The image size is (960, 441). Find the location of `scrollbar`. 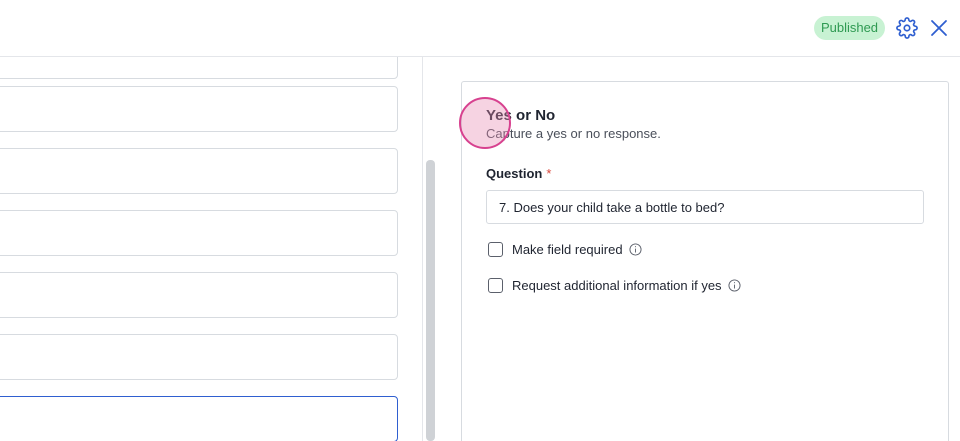

scrollbar is located at coordinates (430, 300).